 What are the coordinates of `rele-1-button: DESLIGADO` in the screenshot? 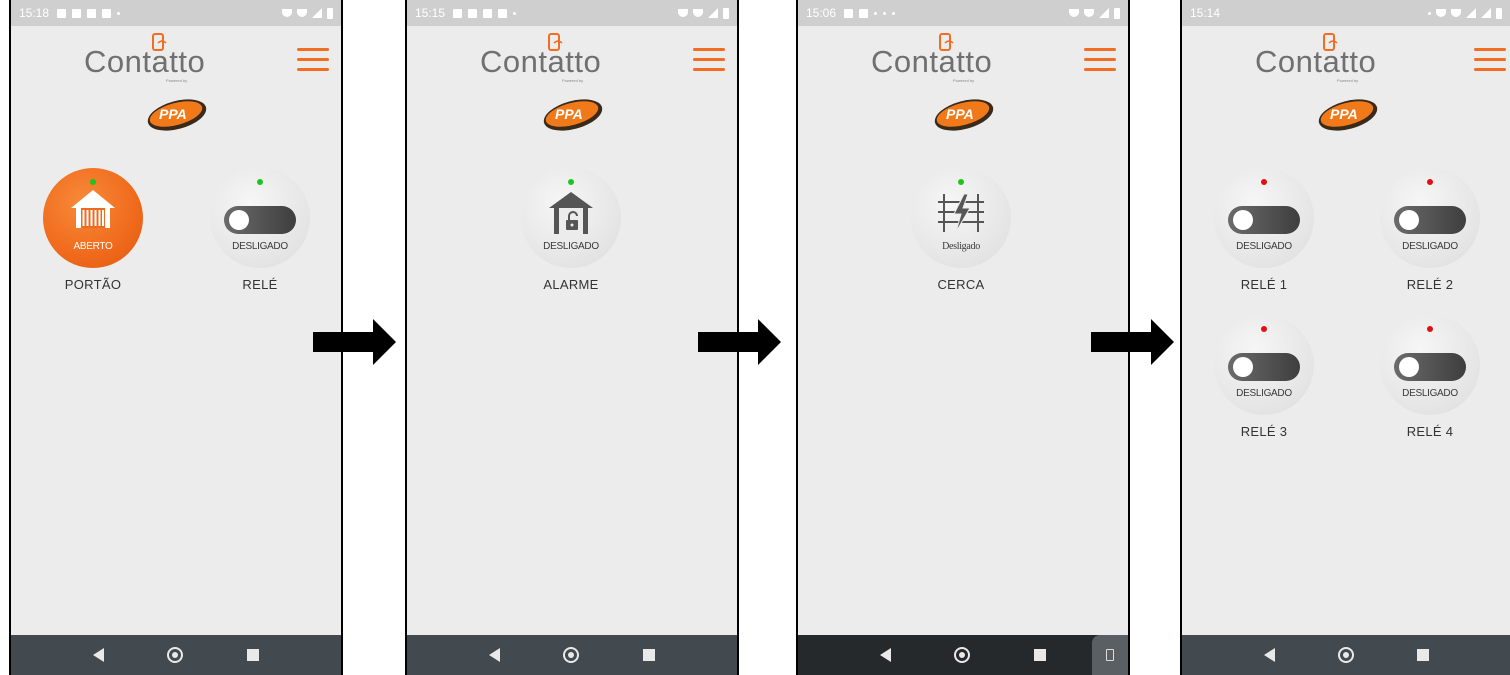 It's located at (1264, 218).